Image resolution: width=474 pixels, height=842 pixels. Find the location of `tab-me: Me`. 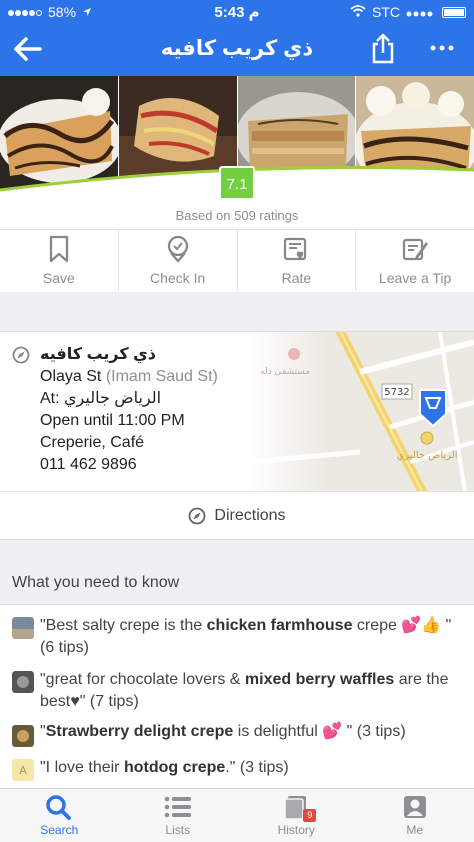

tab-me: Me is located at coordinates (415, 815).